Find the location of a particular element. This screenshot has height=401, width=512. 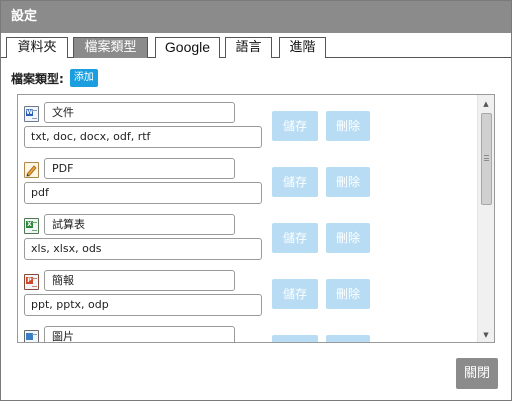

file-type-name-input: 文件 is located at coordinates (139, 112).